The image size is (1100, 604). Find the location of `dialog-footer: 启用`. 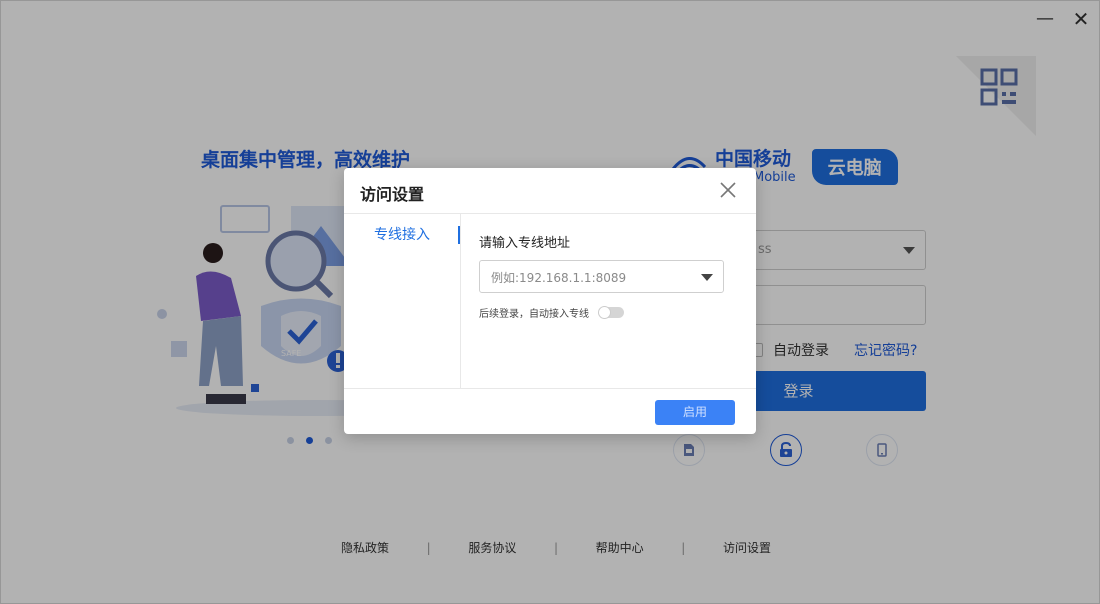

dialog-footer: 启用 is located at coordinates (550, 411).